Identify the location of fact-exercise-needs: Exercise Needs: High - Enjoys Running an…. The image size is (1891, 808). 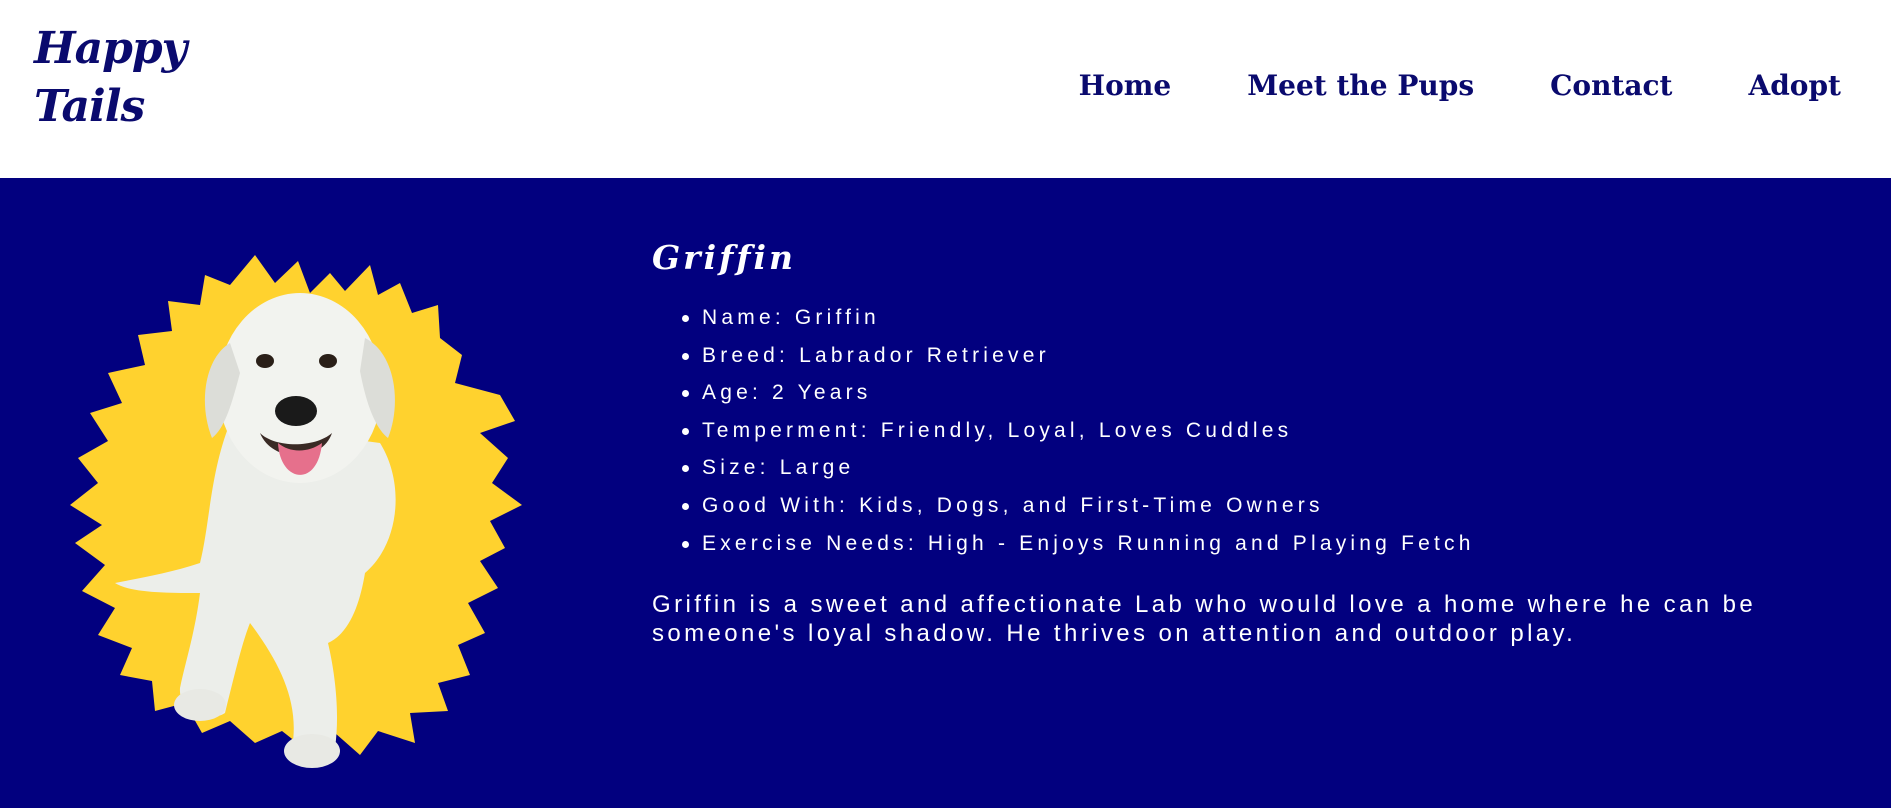
(1267, 544).